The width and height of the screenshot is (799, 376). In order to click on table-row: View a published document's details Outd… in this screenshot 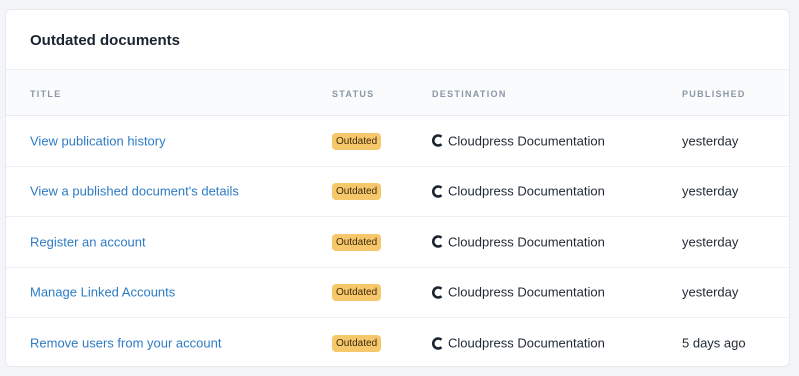, I will do `click(397, 192)`.